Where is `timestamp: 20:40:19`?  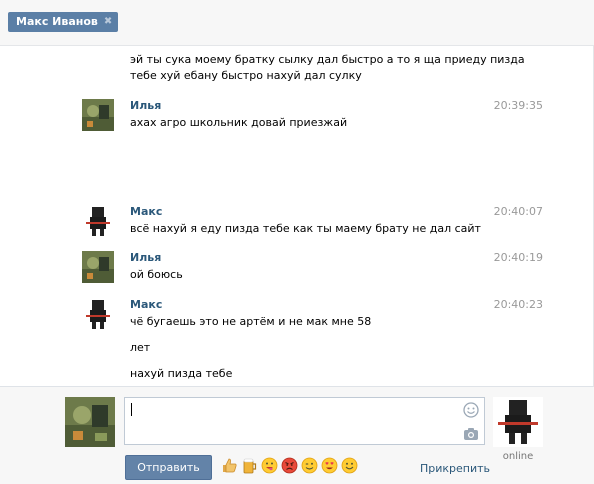 timestamp: 20:40:19 is located at coordinates (518, 257).